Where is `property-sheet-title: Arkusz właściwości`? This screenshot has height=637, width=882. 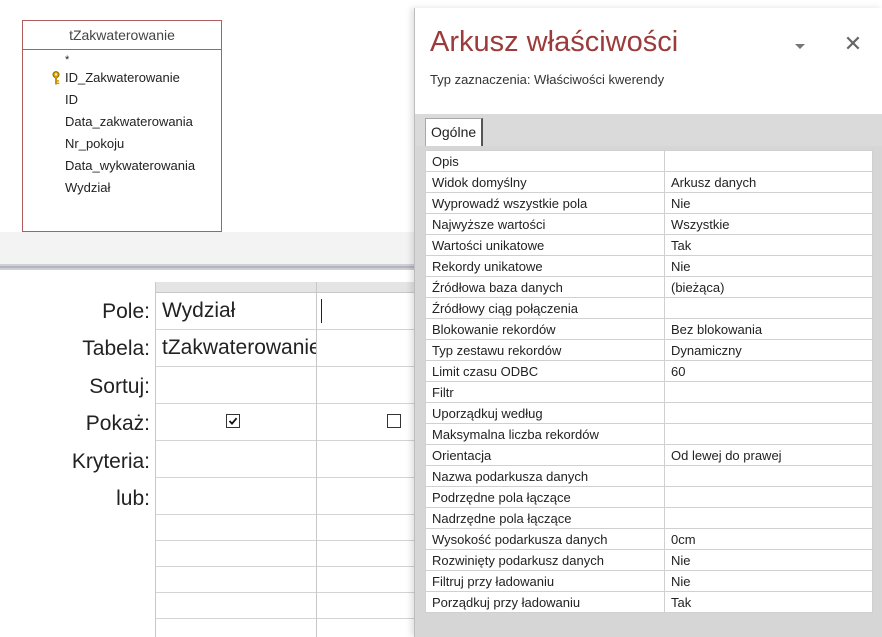 property-sheet-title: Arkusz właściwości is located at coordinates (554, 42).